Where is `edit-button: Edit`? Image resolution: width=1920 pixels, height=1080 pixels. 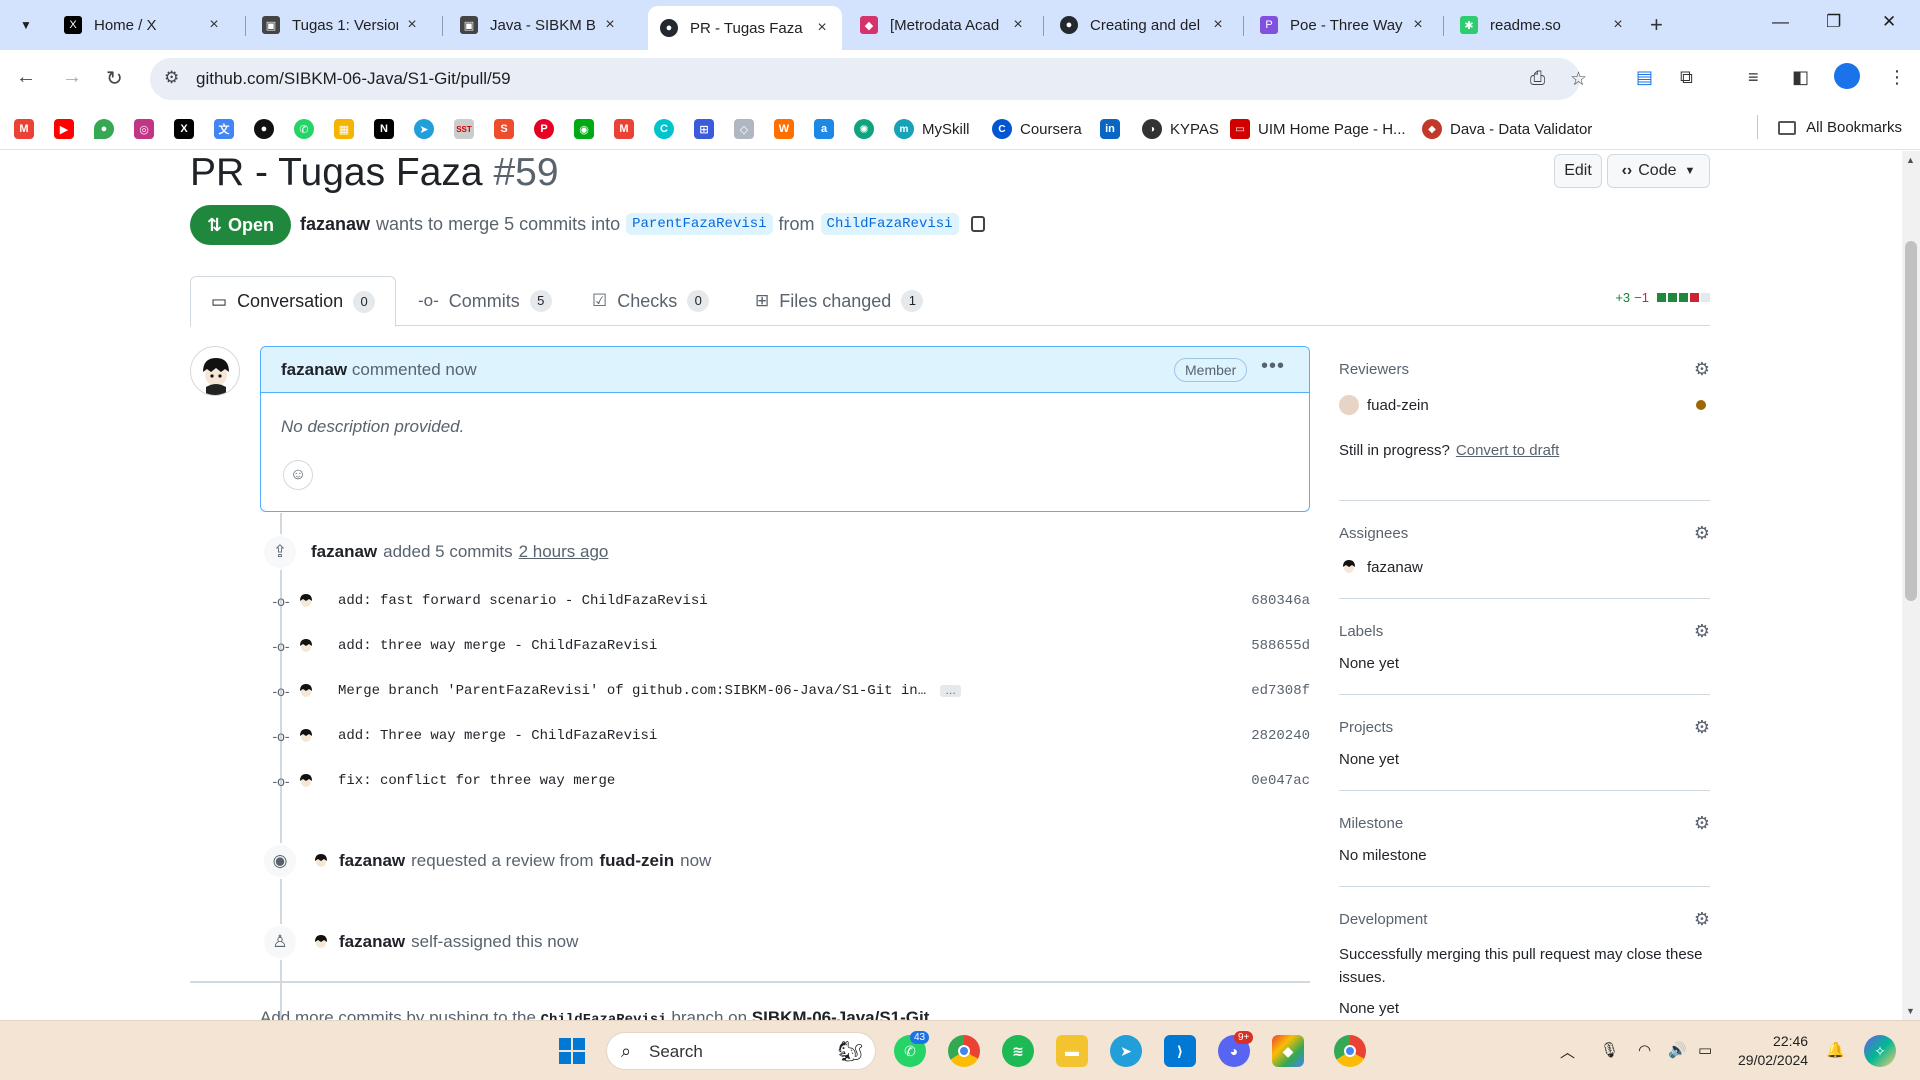 edit-button: Edit is located at coordinates (1578, 171).